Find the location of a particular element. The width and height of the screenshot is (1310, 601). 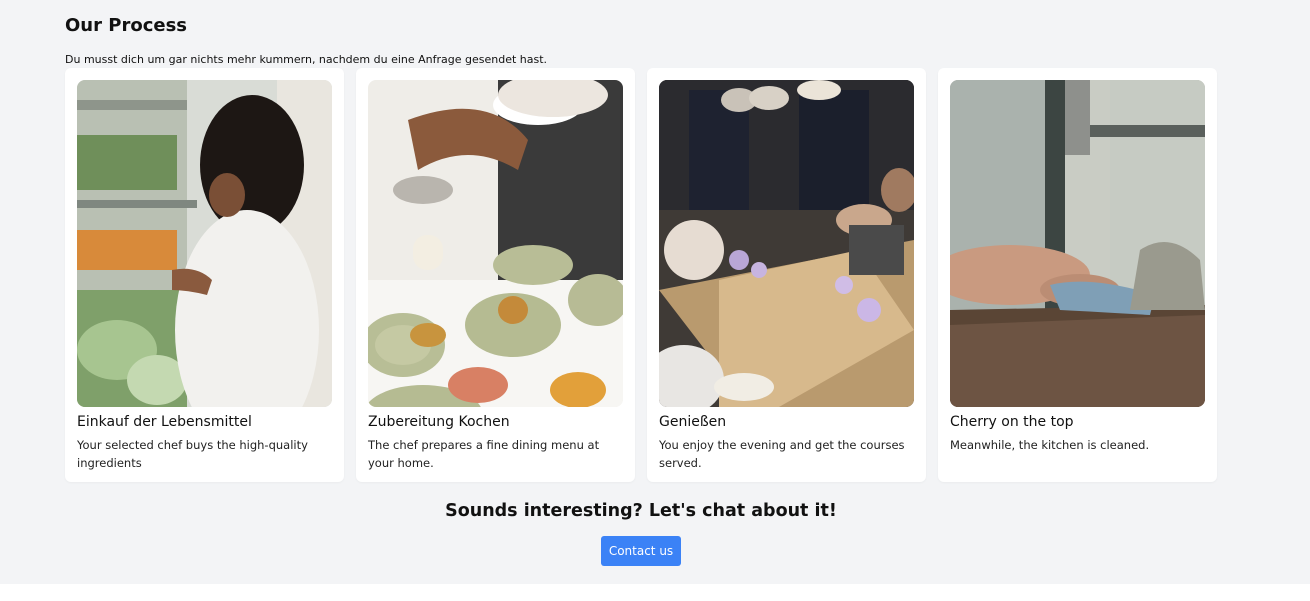

cta-heading: Sounds interesting? Let's chat about it! is located at coordinates (641, 511).